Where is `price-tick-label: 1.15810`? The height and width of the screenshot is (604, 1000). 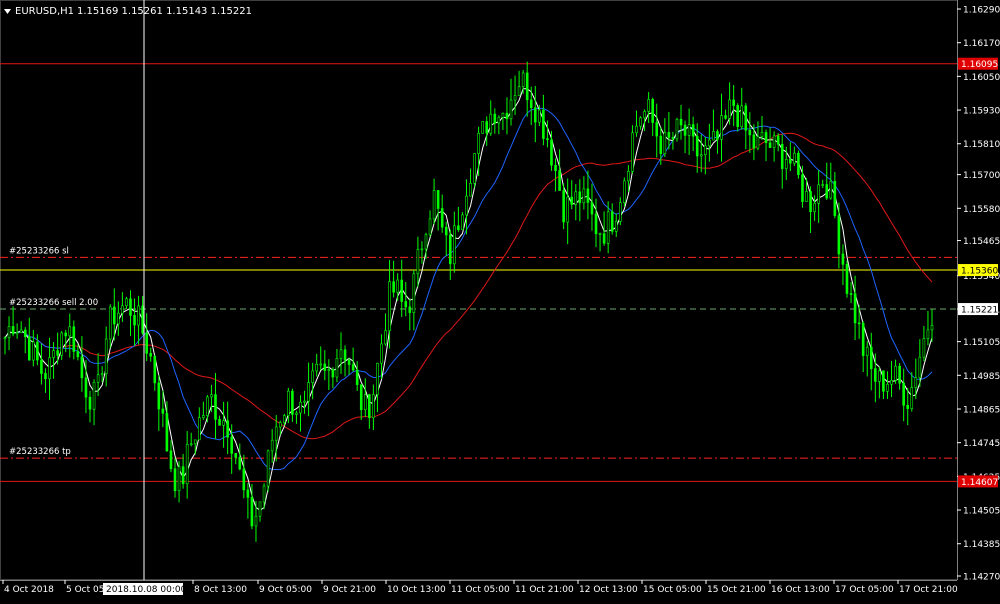
price-tick-label: 1.15810 is located at coordinates (981, 145).